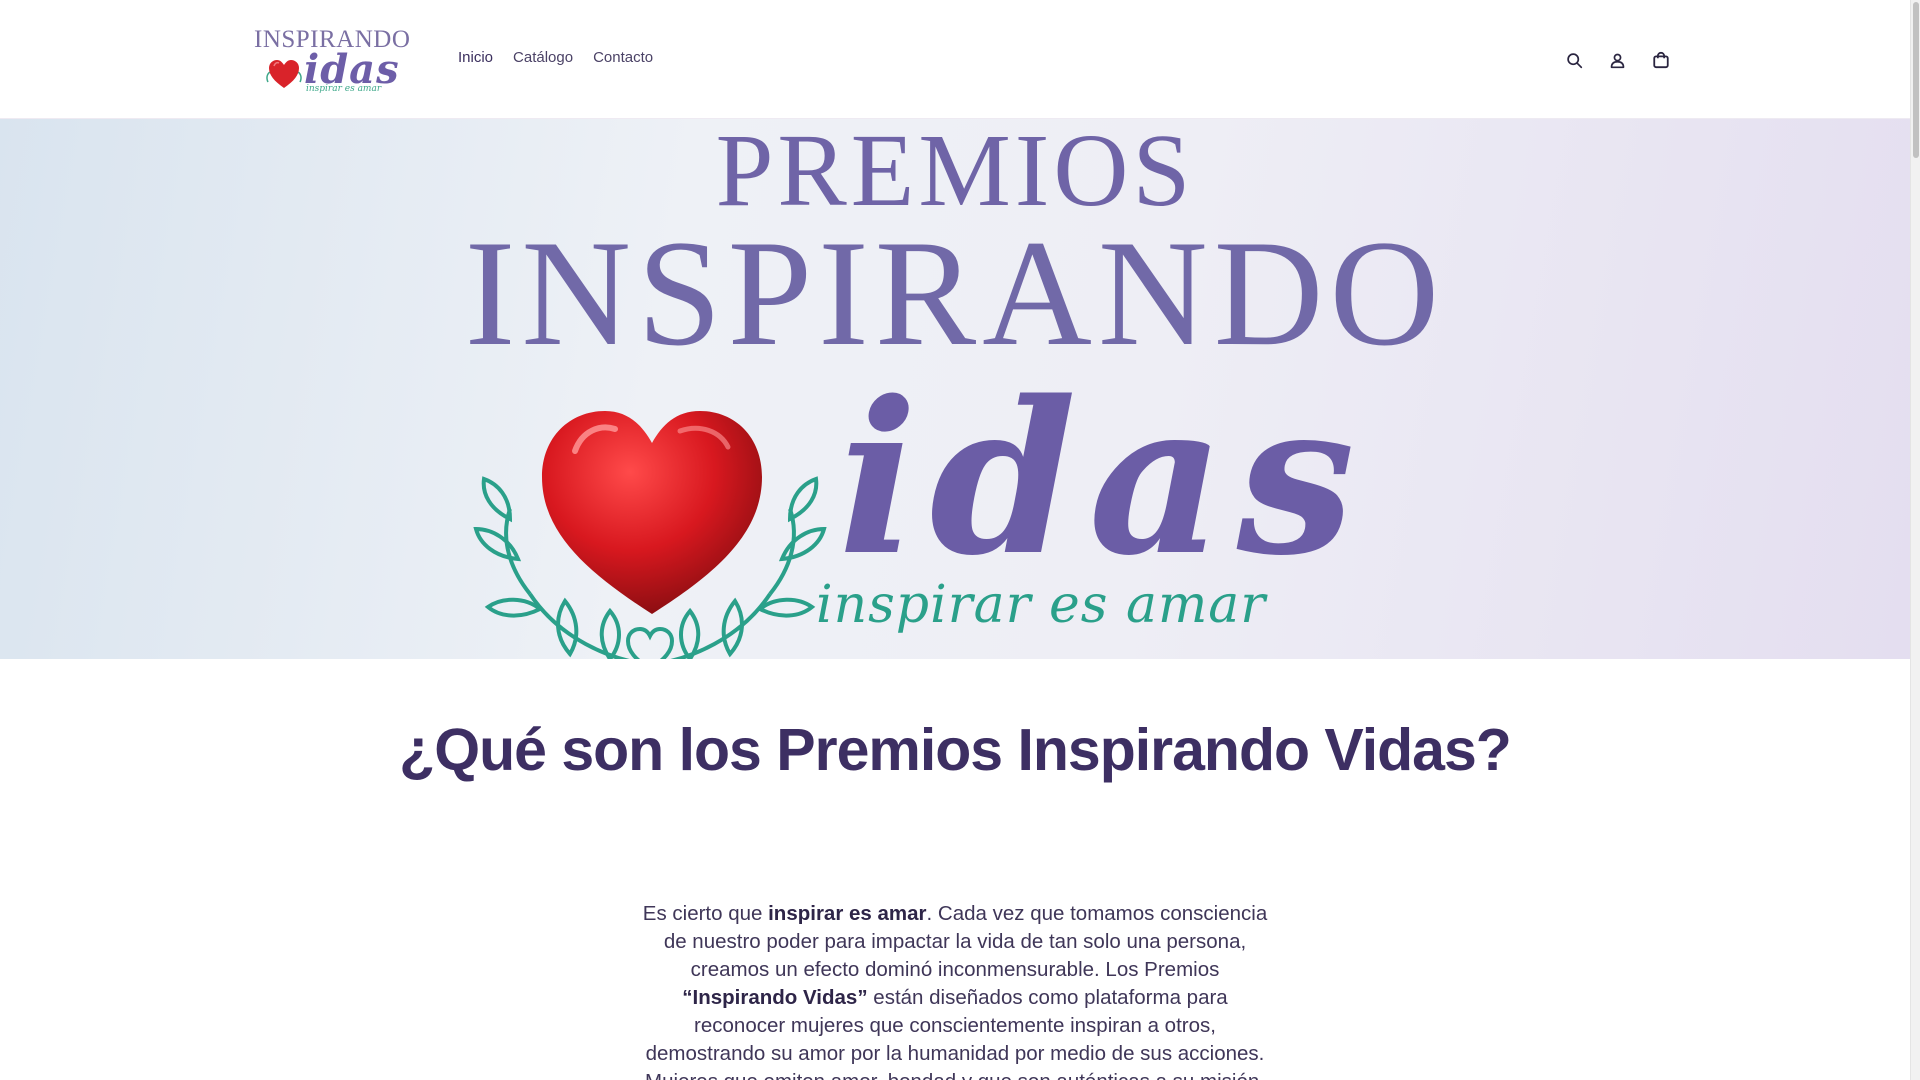 The width and height of the screenshot is (1920, 1080). Describe the element at coordinates (1102, 478) in the screenshot. I see `hero-word-idas: idas` at that location.